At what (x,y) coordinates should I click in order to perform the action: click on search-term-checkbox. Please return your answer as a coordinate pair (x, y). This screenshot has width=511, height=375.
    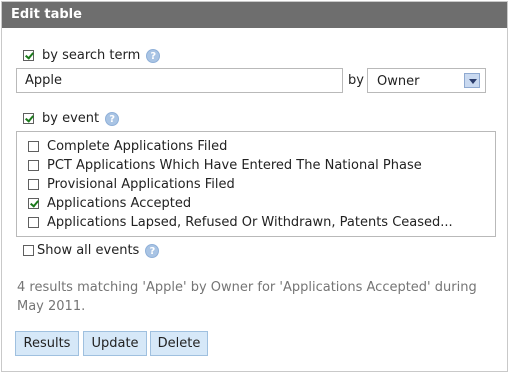
    Looking at the image, I should click on (28, 55).